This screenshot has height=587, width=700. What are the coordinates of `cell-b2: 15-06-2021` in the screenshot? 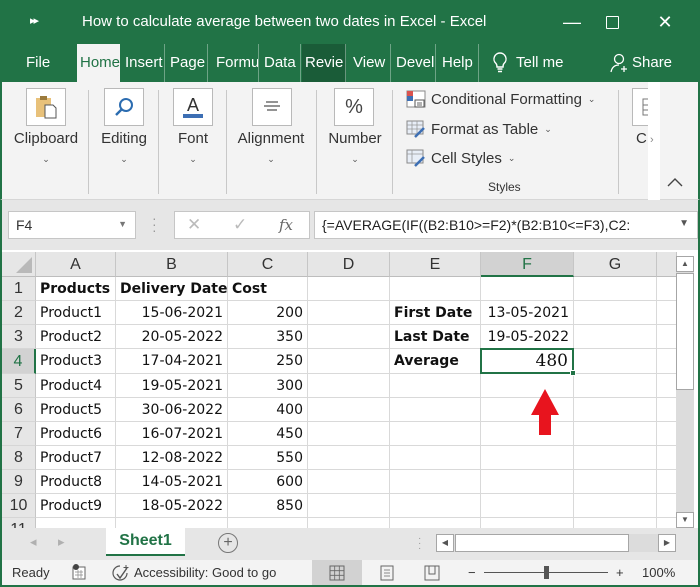 It's located at (172, 313).